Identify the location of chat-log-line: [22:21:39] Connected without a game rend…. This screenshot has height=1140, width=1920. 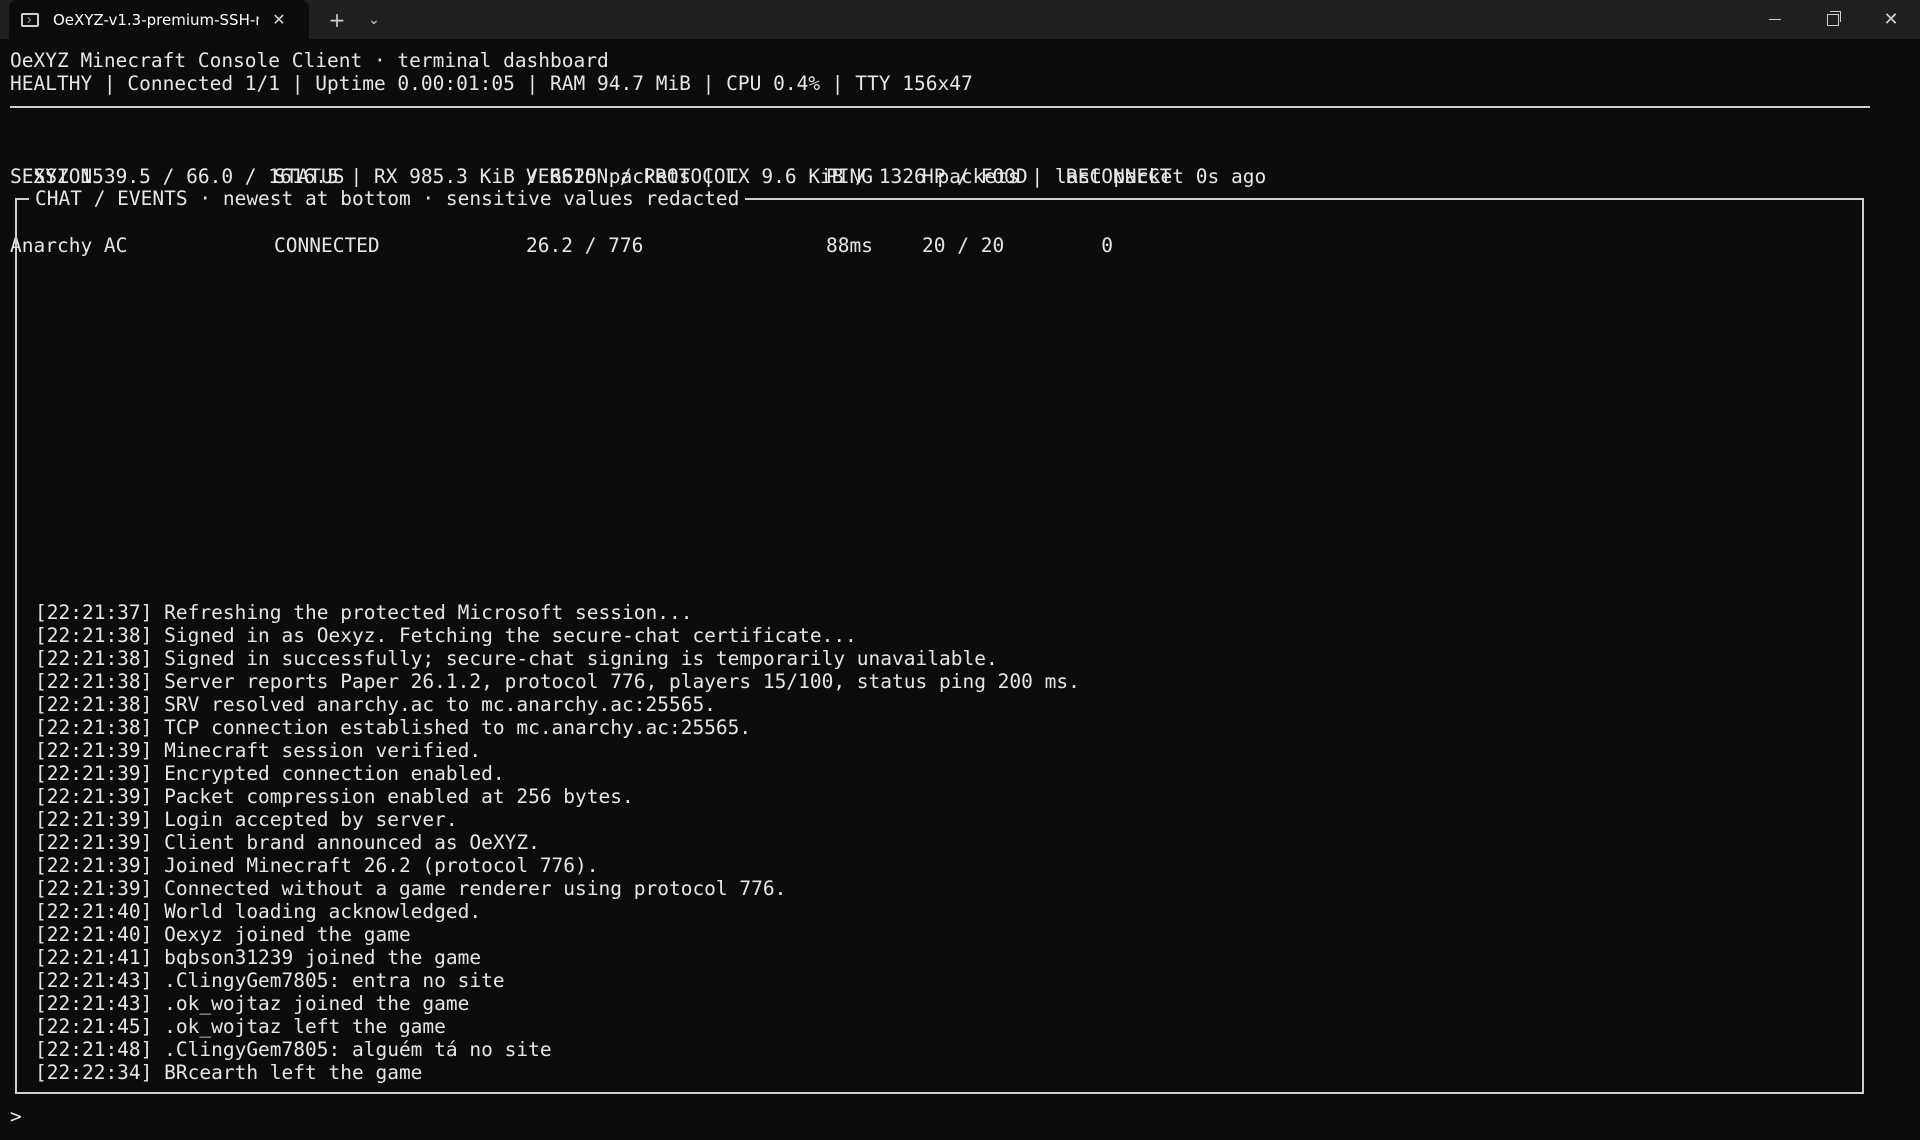
(411, 888).